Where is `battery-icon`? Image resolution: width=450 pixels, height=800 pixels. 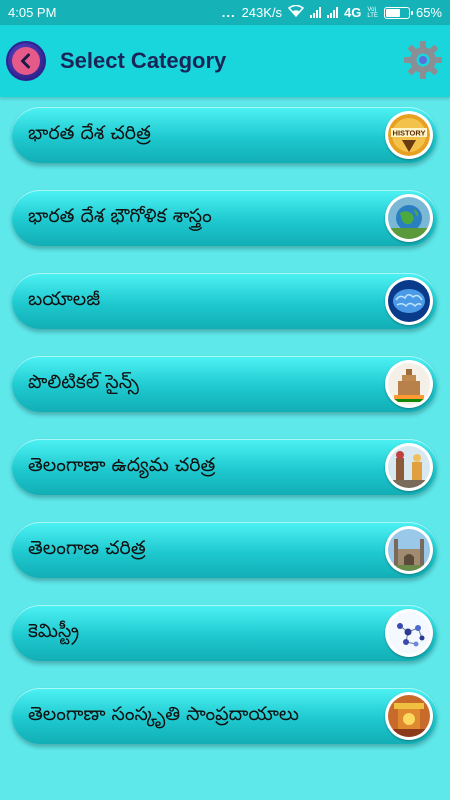 battery-icon is located at coordinates (398, 12).